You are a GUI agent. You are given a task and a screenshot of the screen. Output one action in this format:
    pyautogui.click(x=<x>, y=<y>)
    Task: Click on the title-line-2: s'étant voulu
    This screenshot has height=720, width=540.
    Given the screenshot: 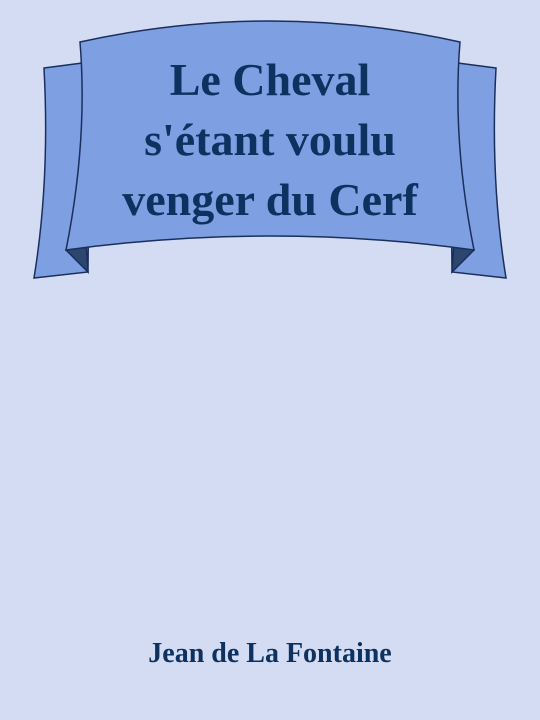 What is the action you would take?
    pyautogui.click(x=270, y=139)
    